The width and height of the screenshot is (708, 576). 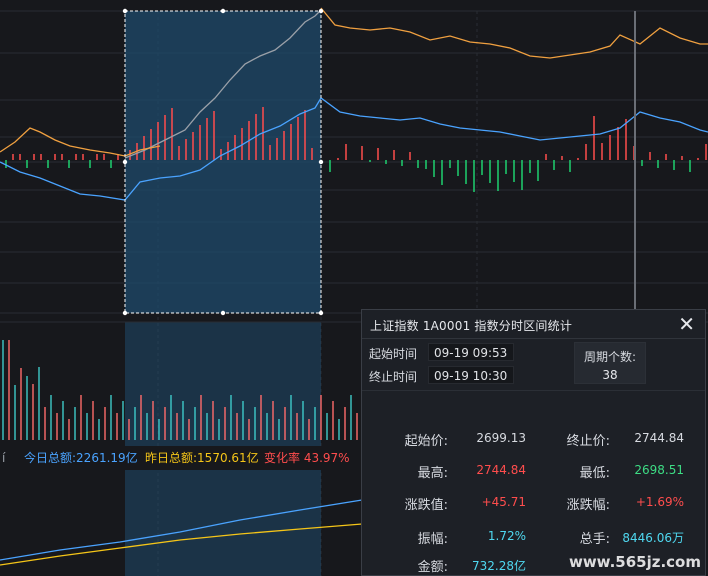 I want to click on stat-value: 8446.06万, so click(x=653, y=538).